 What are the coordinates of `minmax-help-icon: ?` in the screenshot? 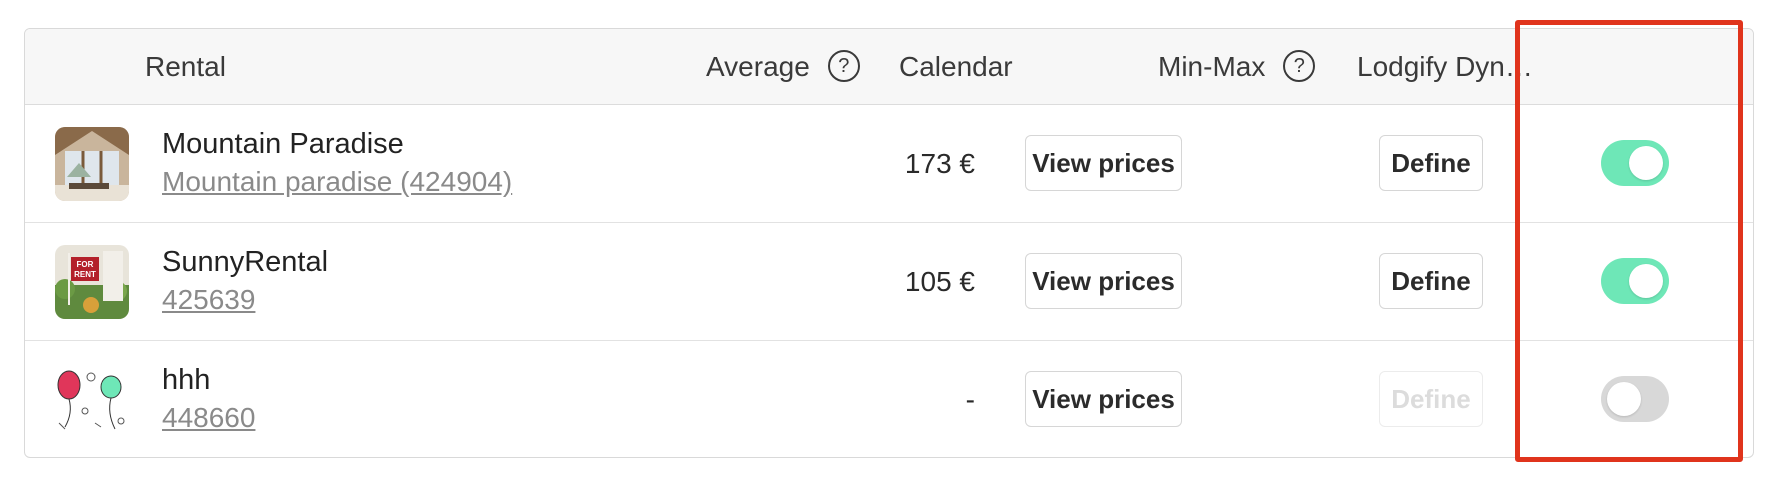 It's located at (1299, 65).